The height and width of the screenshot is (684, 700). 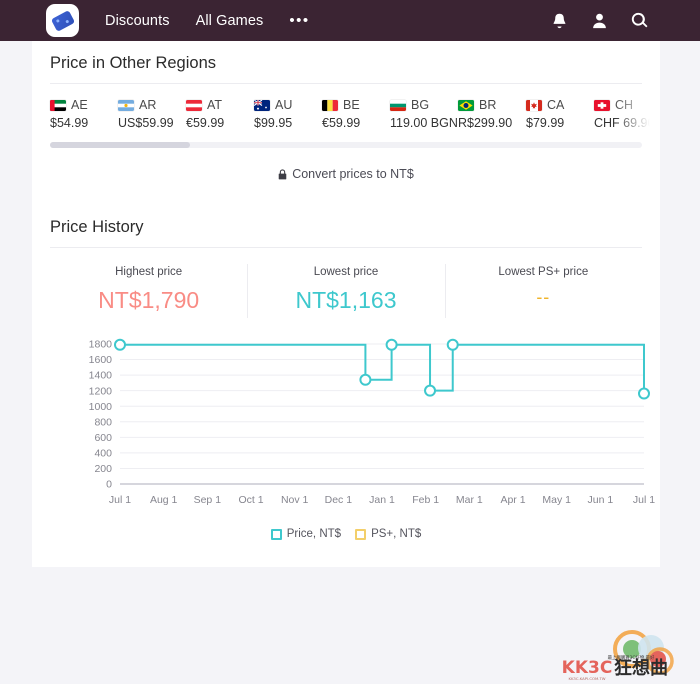 What do you see at coordinates (97, 227) in the screenshot?
I see `history-section-title: Price History` at bounding box center [97, 227].